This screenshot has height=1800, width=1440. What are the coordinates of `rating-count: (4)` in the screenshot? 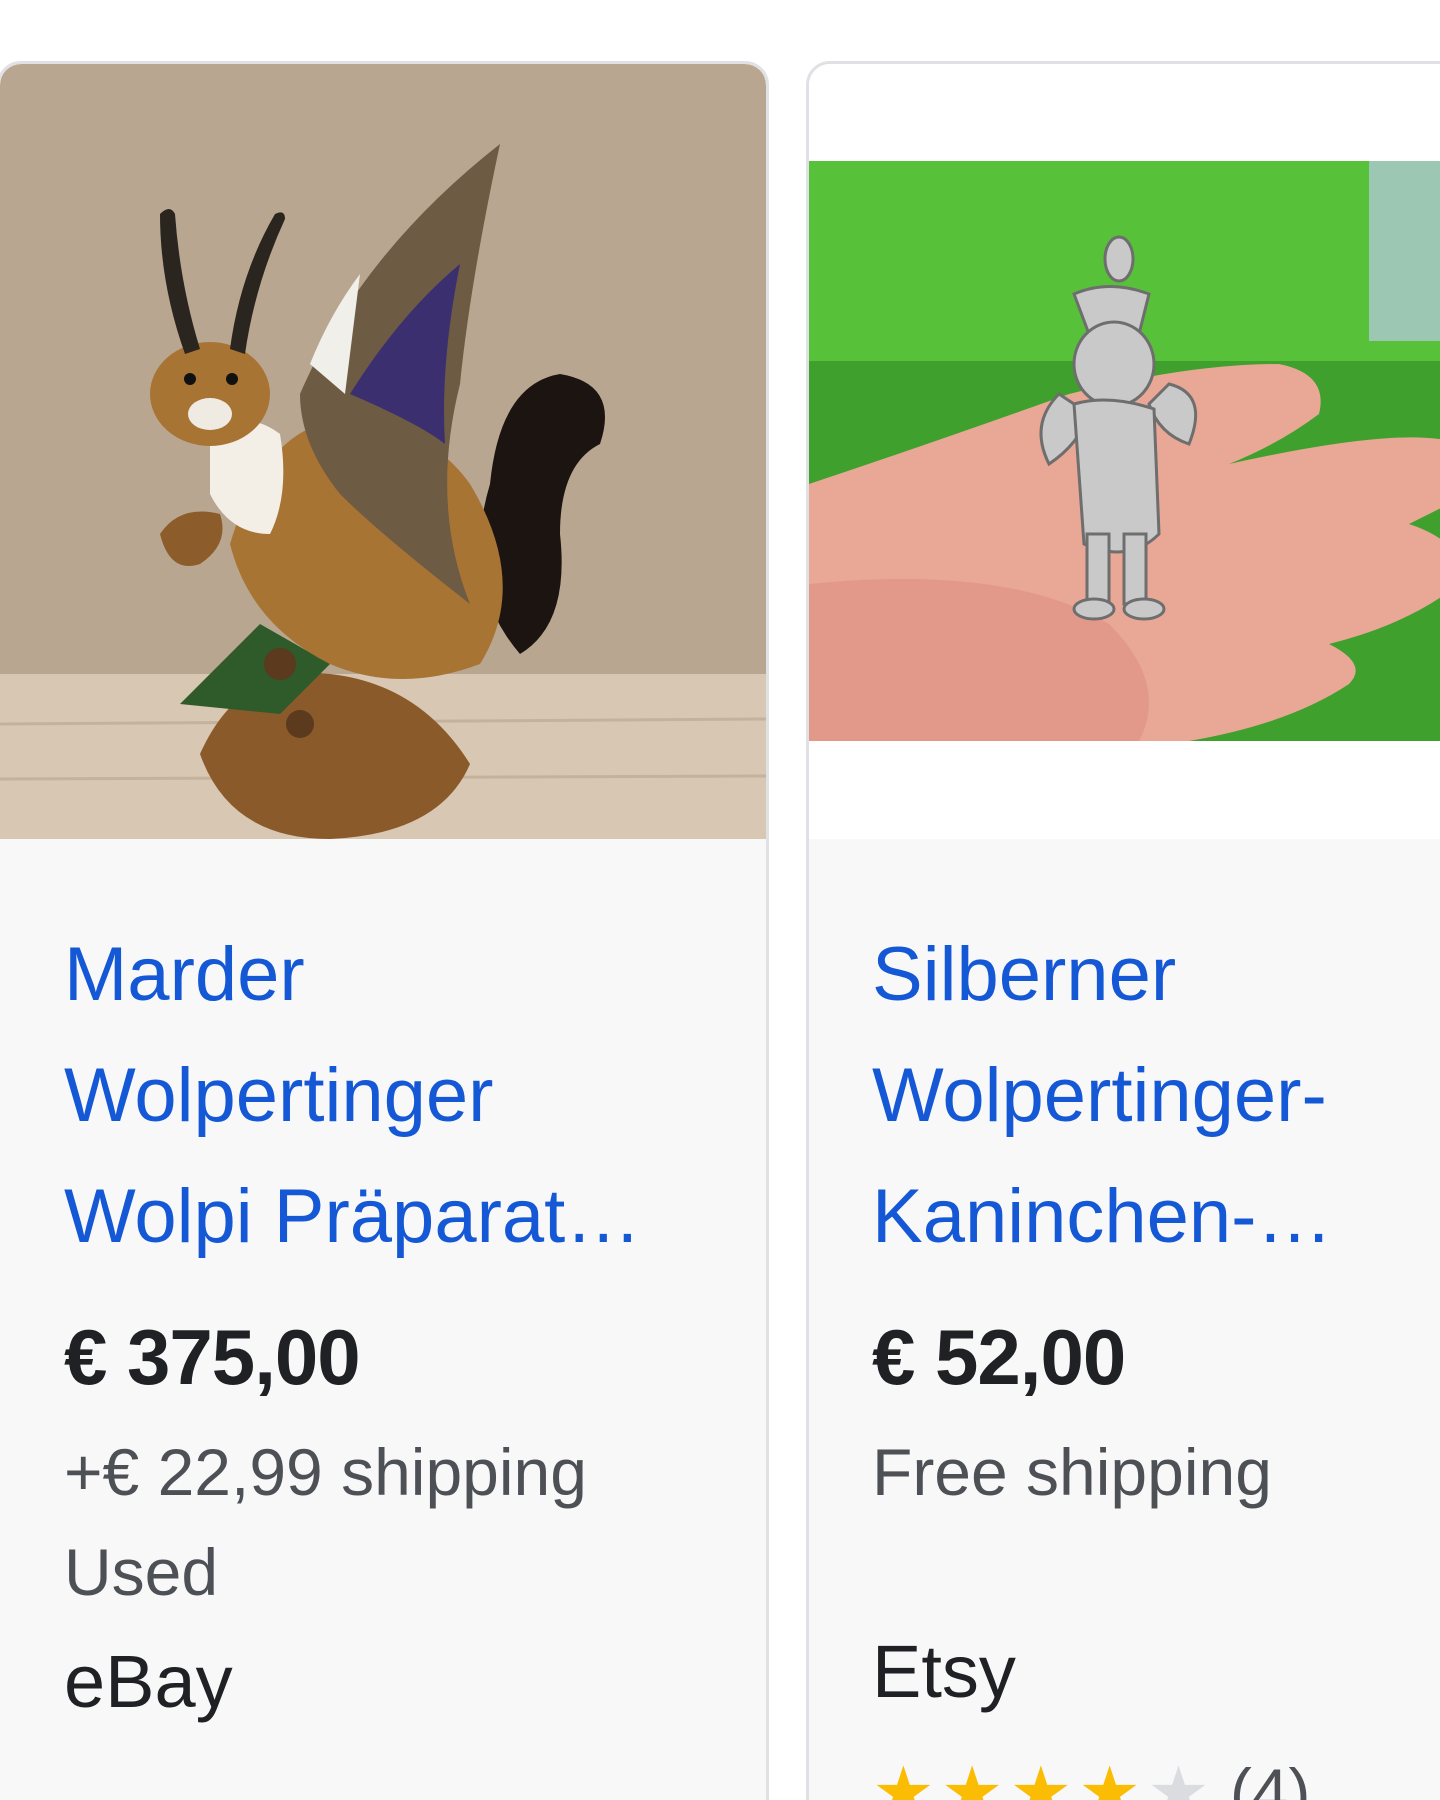 It's located at (1270, 1777).